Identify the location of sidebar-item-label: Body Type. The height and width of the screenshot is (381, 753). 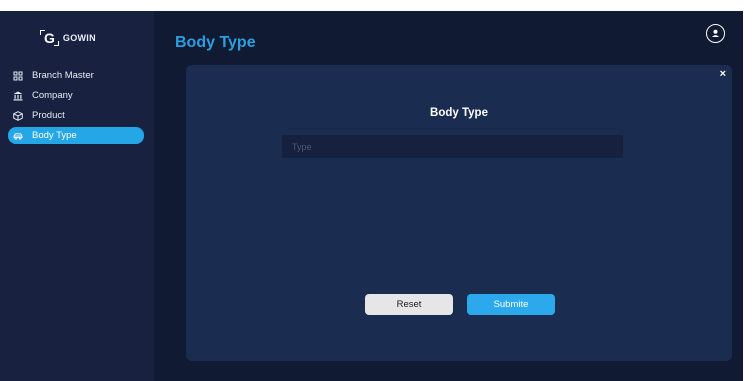
(54, 135).